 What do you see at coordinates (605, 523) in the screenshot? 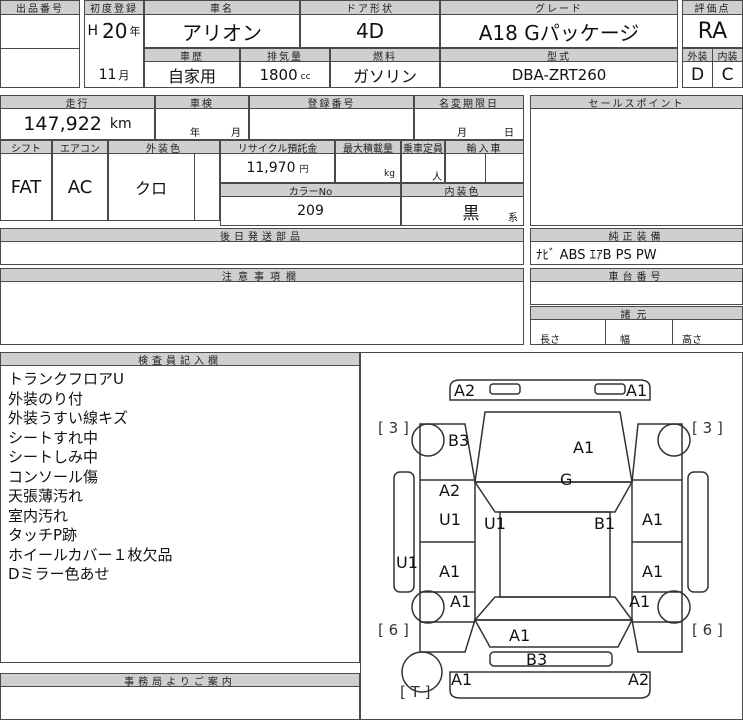
I see `dmg-roof-right: B1` at bounding box center [605, 523].